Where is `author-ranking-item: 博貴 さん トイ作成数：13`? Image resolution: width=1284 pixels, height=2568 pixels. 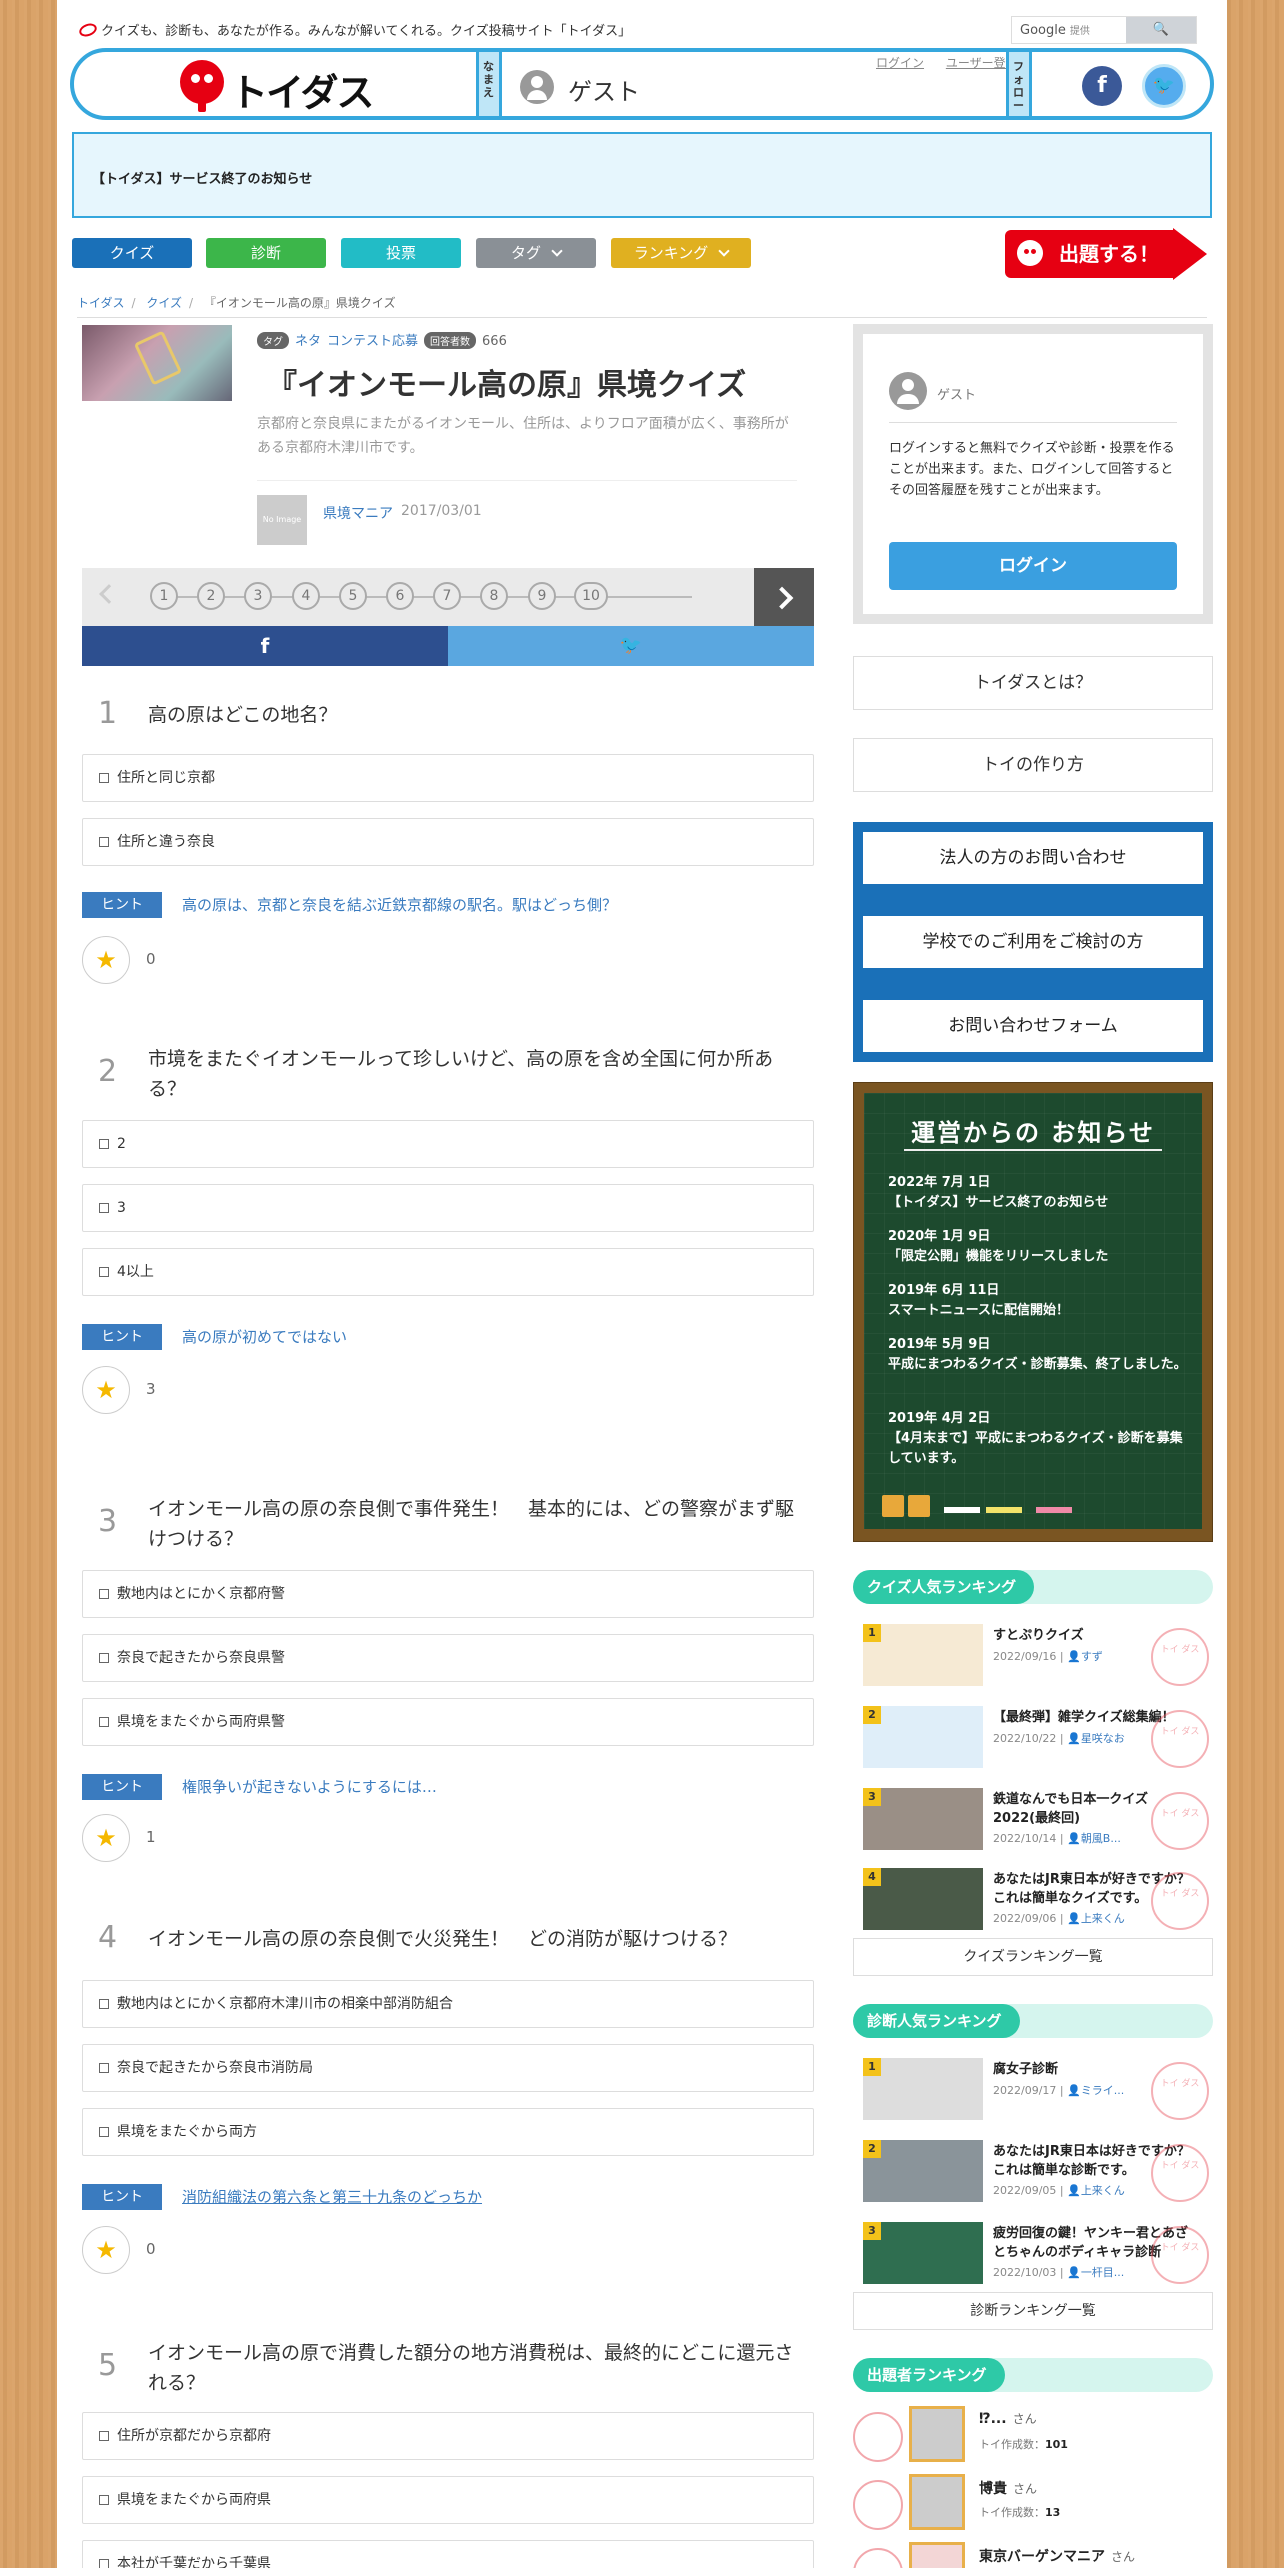 author-ranking-item: 博貴 さん トイ作成数：13 is located at coordinates (1033, 2504).